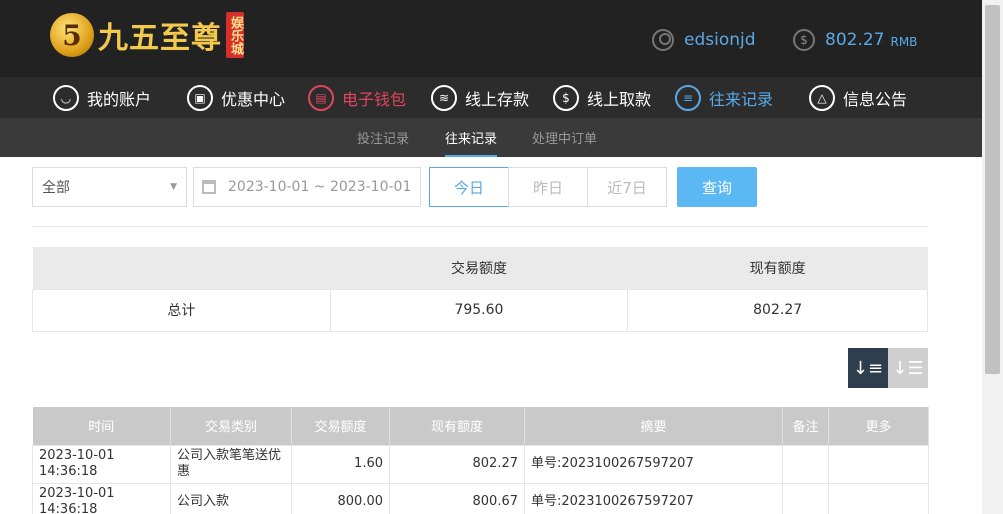 Image resolution: width=1003 pixels, height=514 pixels. What do you see at coordinates (231, 498) in the screenshot?
I see `cell-type: 公司入款` at bounding box center [231, 498].